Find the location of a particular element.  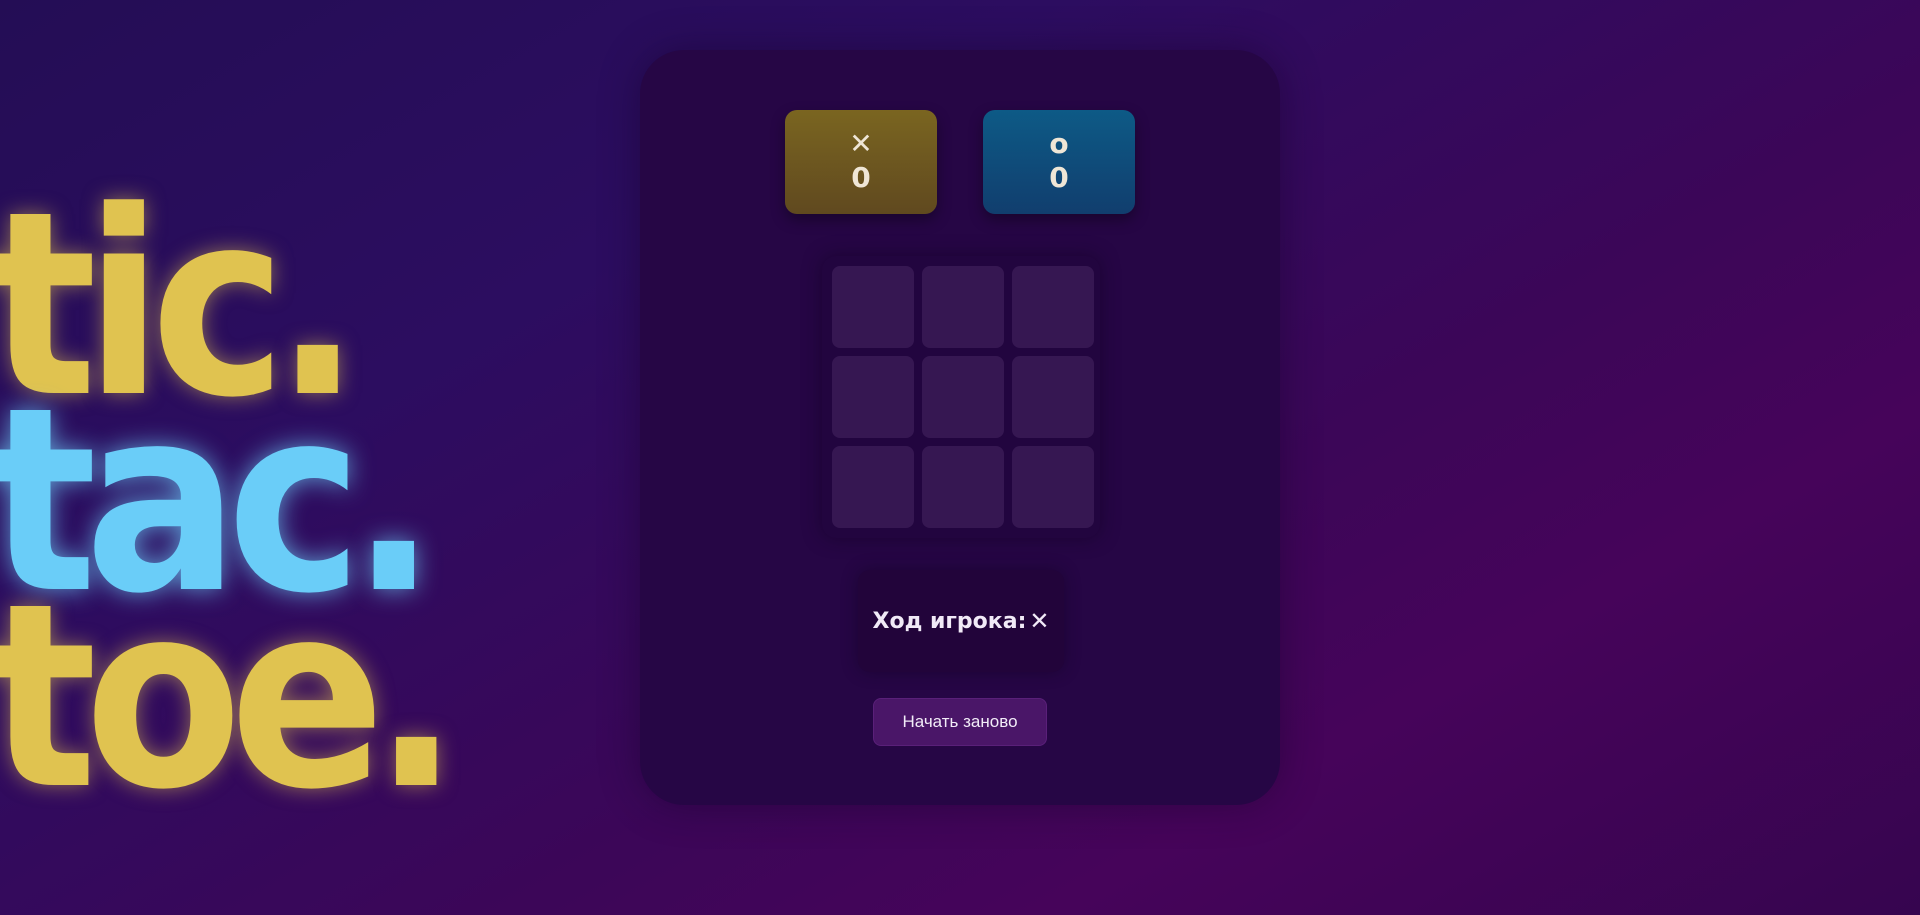

turn-label: Ход игрока: is located at coordinates (949, 621).